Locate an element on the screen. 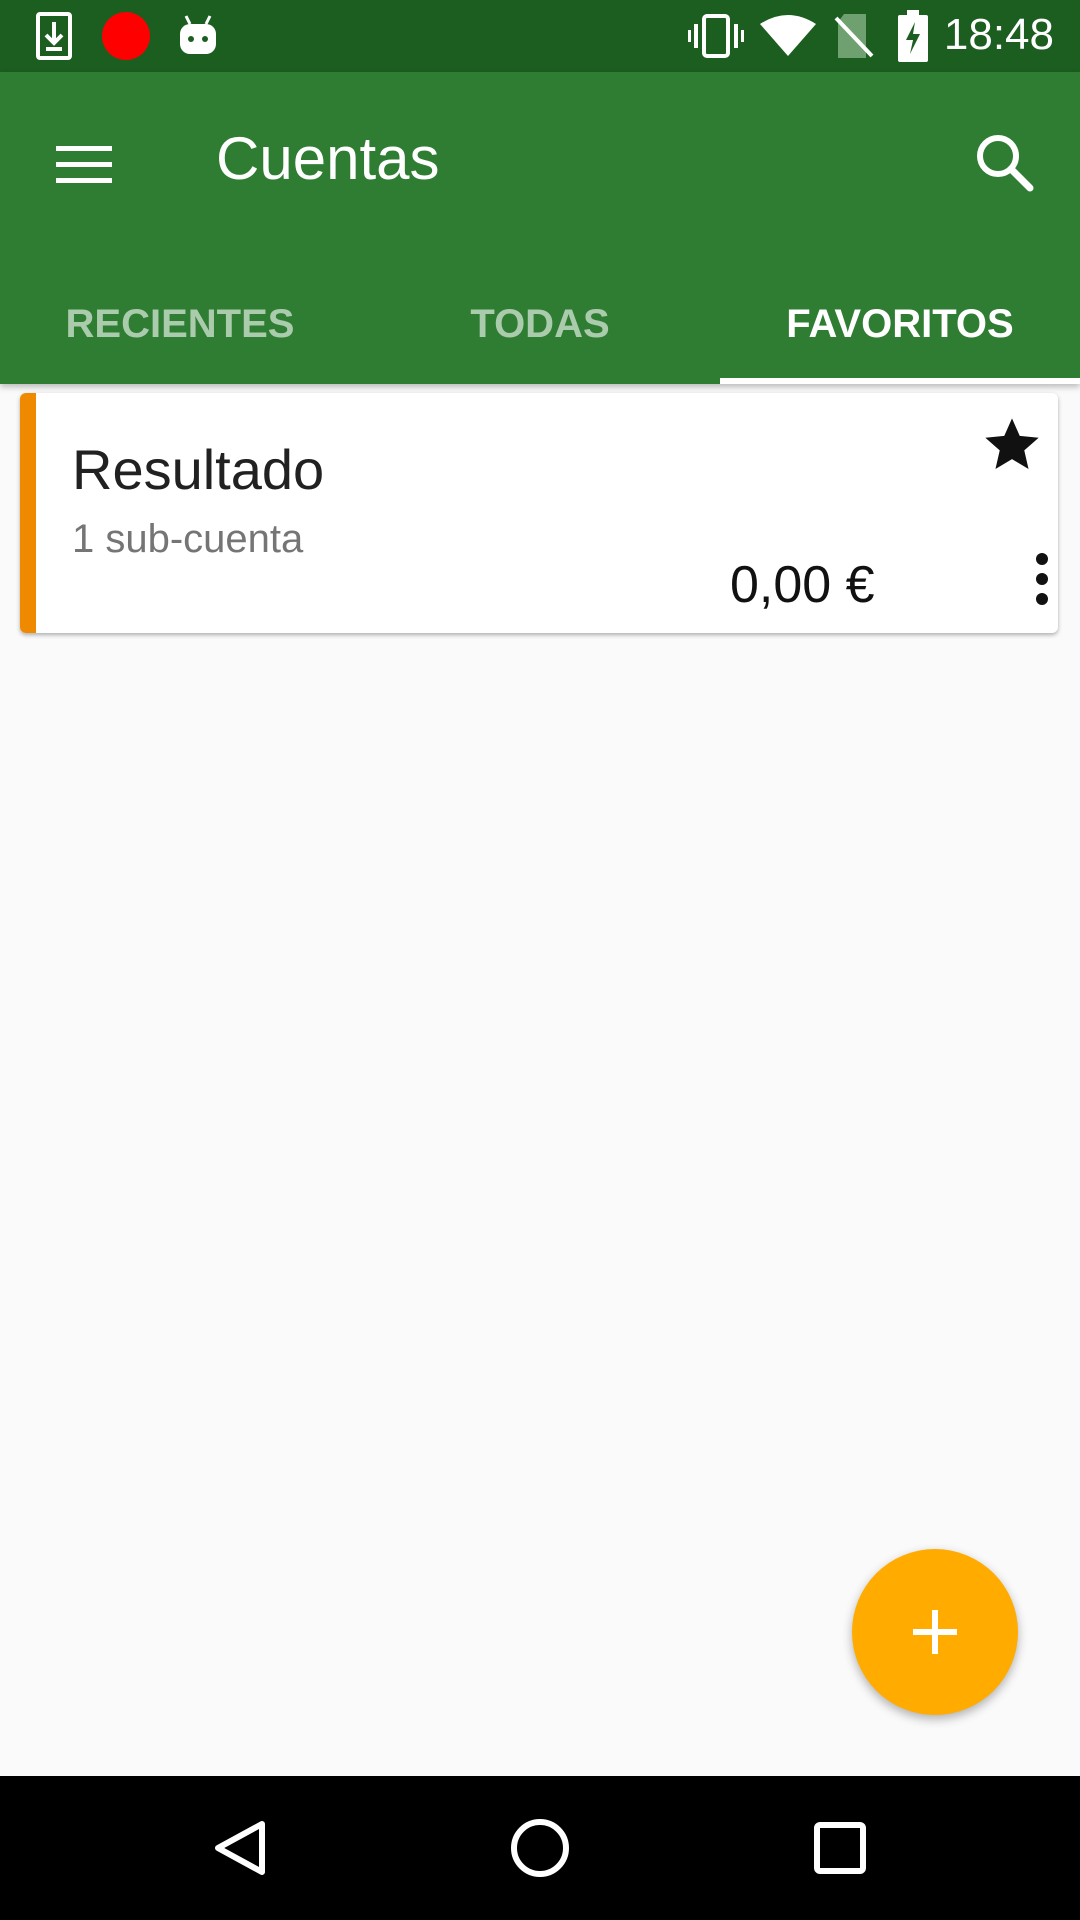  star-icon is located at coordinates (1012, 449).